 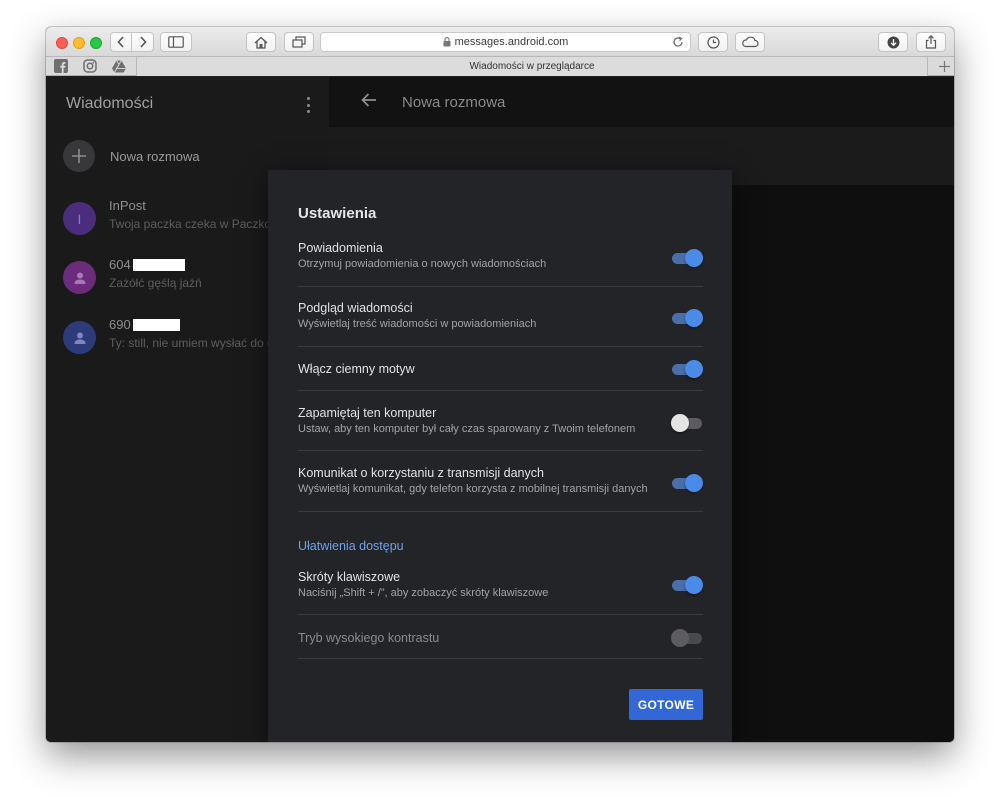 I want to click on history-button, so click(x=713, y=42).